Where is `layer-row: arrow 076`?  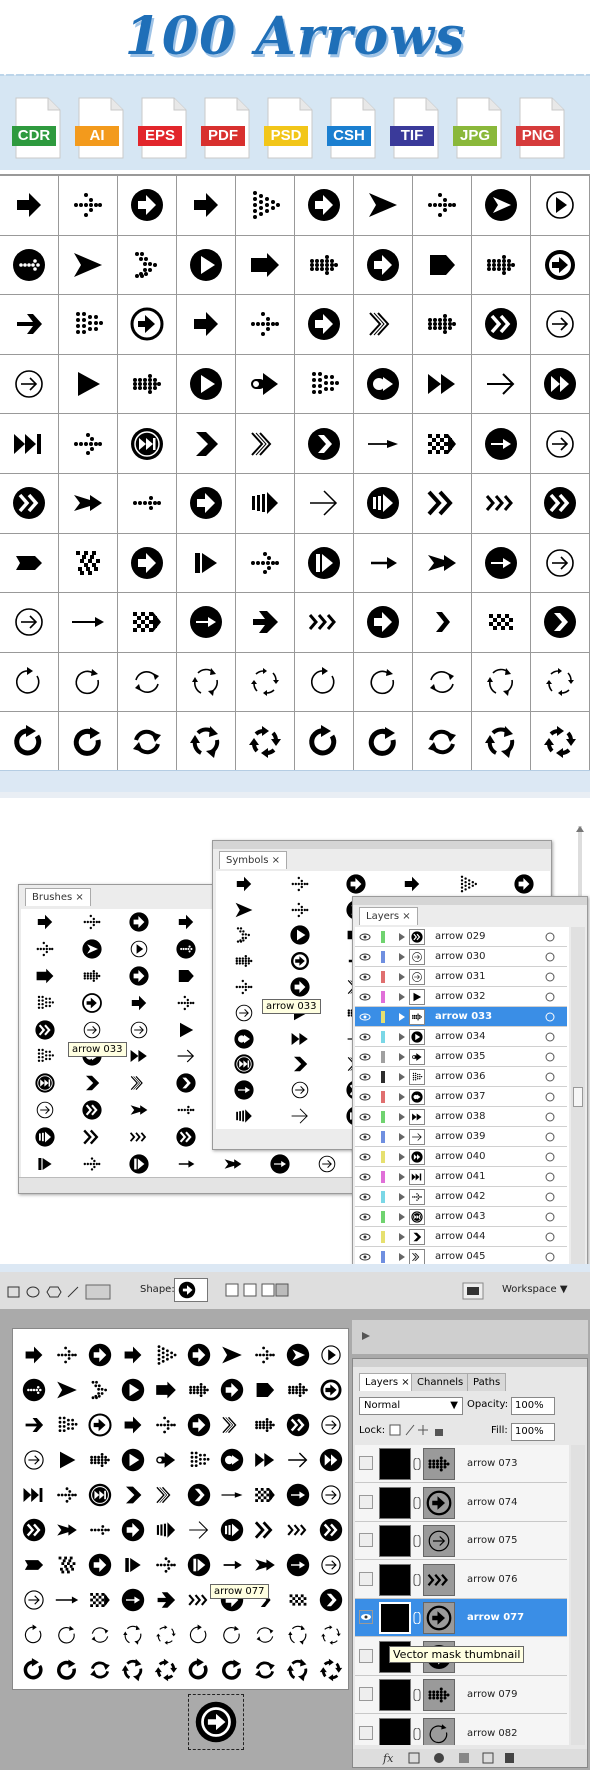
layer-row: arrow 076 is located at coordinates (461, 1580).